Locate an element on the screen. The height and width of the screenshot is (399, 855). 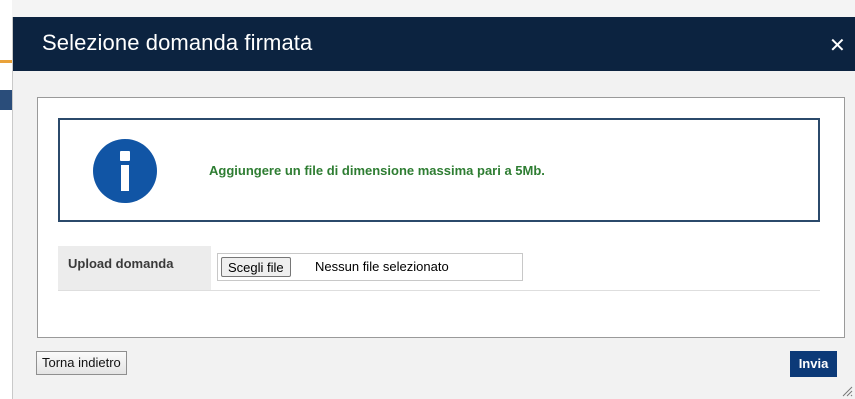
file-status-text: Nessun file selezionato is located at coordinates (382, 266).